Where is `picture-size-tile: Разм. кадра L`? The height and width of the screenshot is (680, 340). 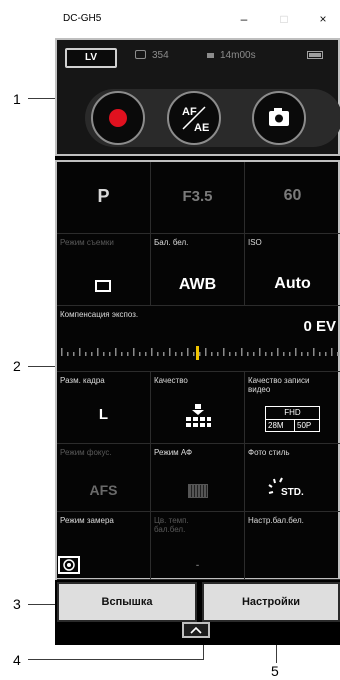 picture-size-tile: Разм. кадра L is located at coordinates (104, 408).